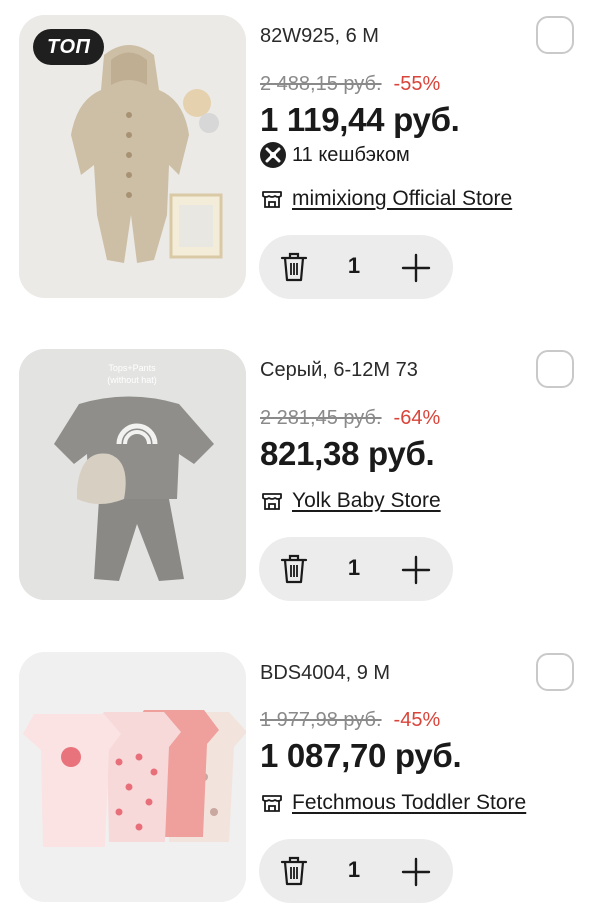  Describe the element at coordinates (417, 84) in the screenshot. I see `discount-badge: -55%` at that location.